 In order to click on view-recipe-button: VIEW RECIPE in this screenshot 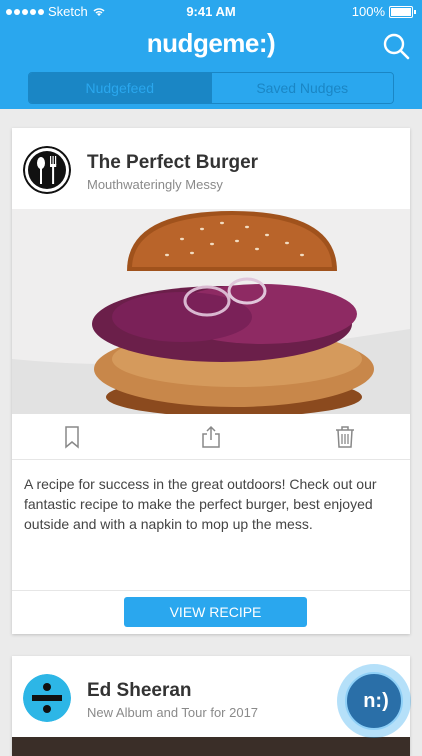, I will do `click(215, 612)`.